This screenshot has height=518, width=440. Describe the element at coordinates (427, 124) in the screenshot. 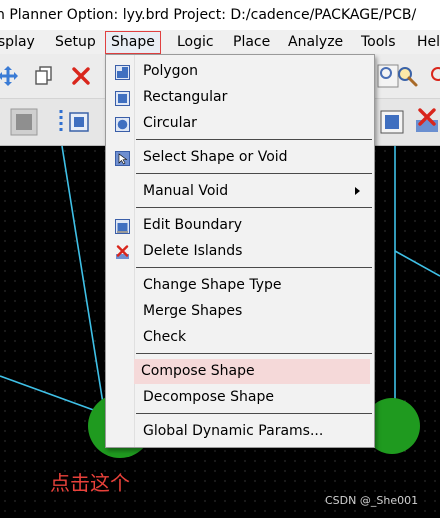

I see `shape-delete-icon` at that location.